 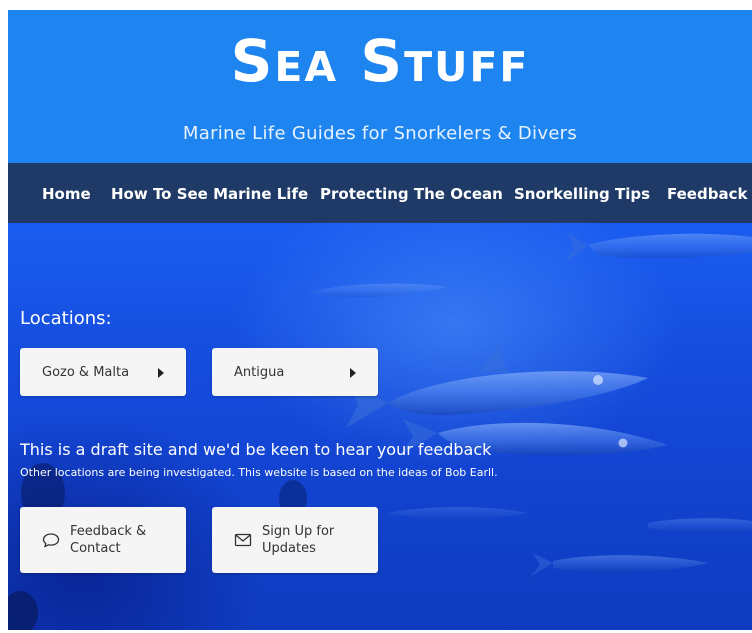 I want to click on nav-item-protecting-the-ocean: Protecting The Ocean, so click(x=411, y=193).